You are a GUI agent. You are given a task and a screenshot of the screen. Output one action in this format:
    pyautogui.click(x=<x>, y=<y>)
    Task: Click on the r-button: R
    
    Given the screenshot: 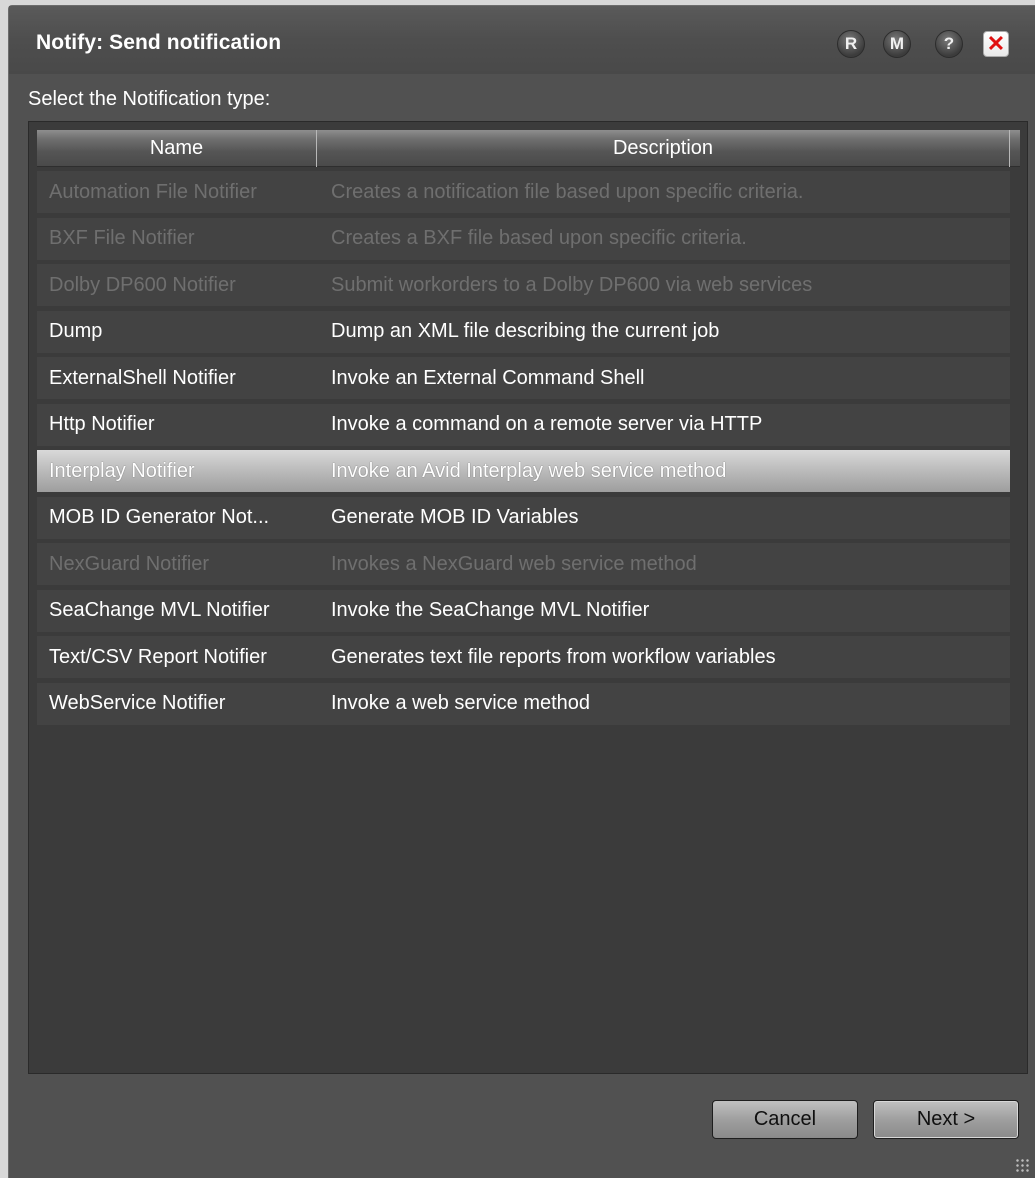 What is the action you would take?
    pyautogui.click(x=851, y=44)
    